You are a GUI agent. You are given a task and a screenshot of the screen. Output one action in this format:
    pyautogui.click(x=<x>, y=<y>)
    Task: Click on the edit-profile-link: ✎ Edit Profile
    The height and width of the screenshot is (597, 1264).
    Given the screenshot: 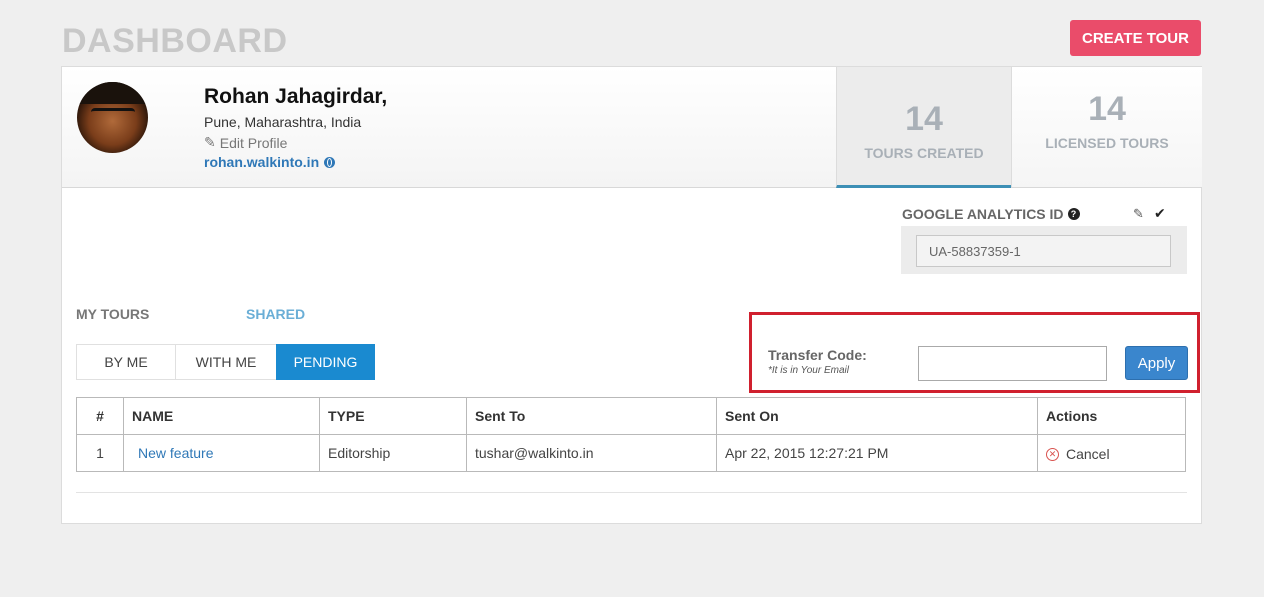 What is the action you would take?
    pyautogui.click(x=245, y=142)
    